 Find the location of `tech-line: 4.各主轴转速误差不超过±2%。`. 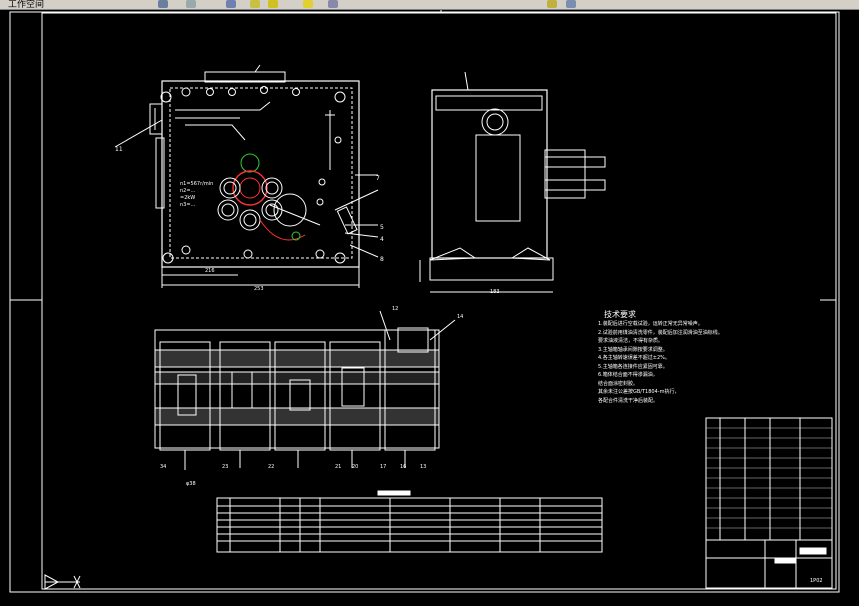

tech-line: 4.各主轴转速误差不超过±2%。 is located at coordinates (634, 358).